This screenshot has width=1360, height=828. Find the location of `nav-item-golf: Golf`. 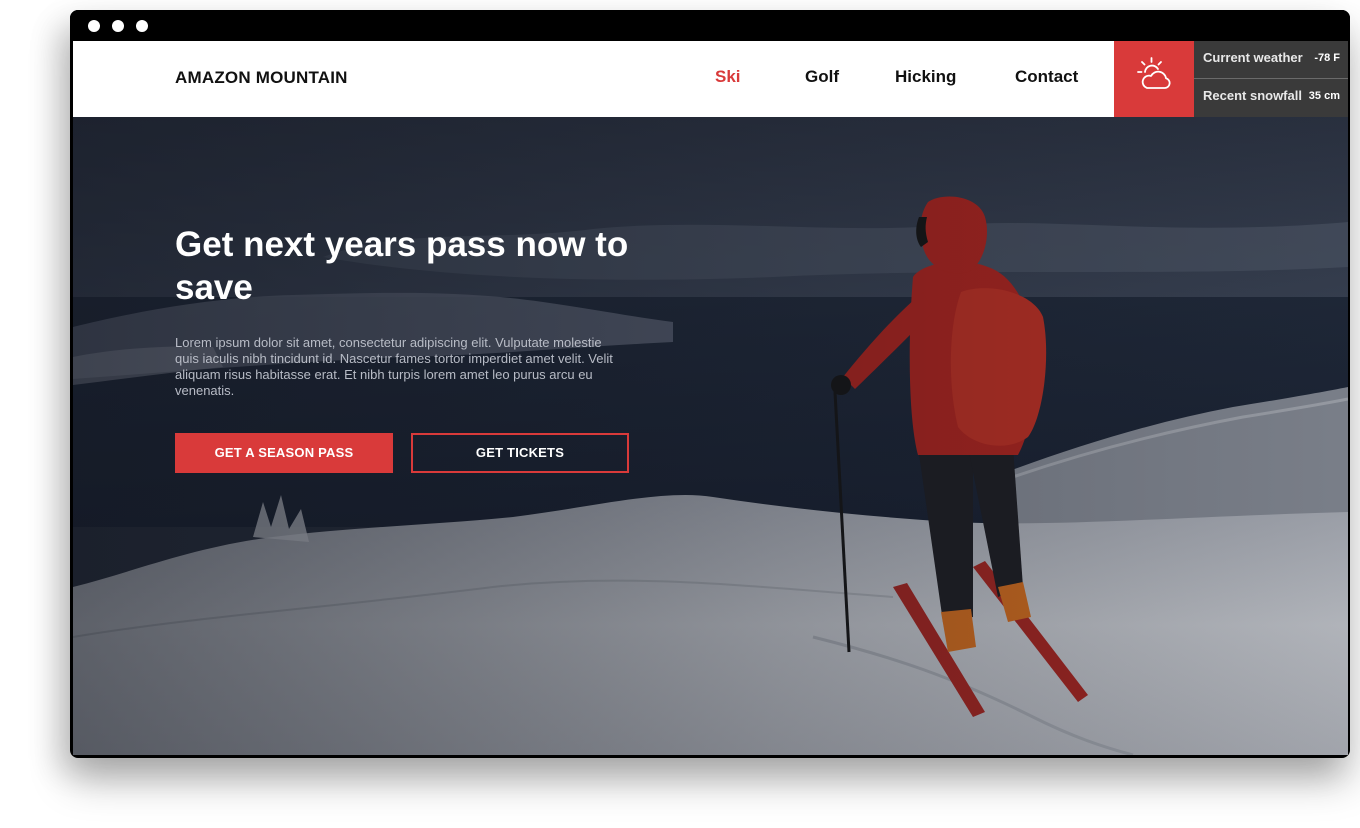

nav-item-golf: Golf is located at coordinates (822, 77).